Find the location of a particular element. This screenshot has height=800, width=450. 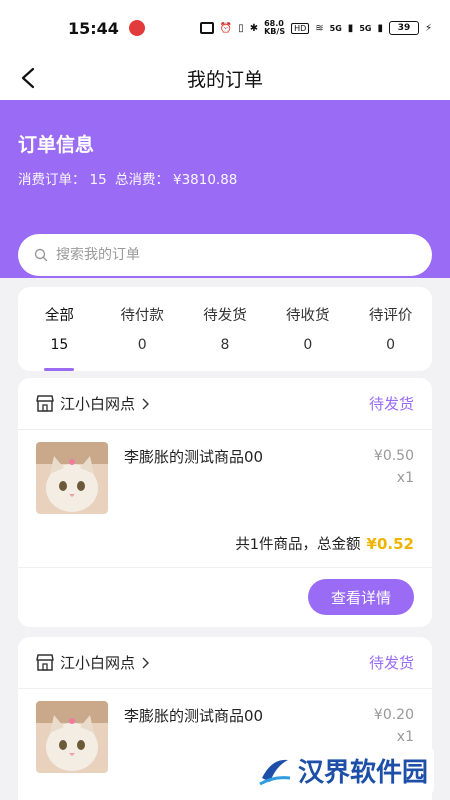

back-button is located at coordinates (28, 78).